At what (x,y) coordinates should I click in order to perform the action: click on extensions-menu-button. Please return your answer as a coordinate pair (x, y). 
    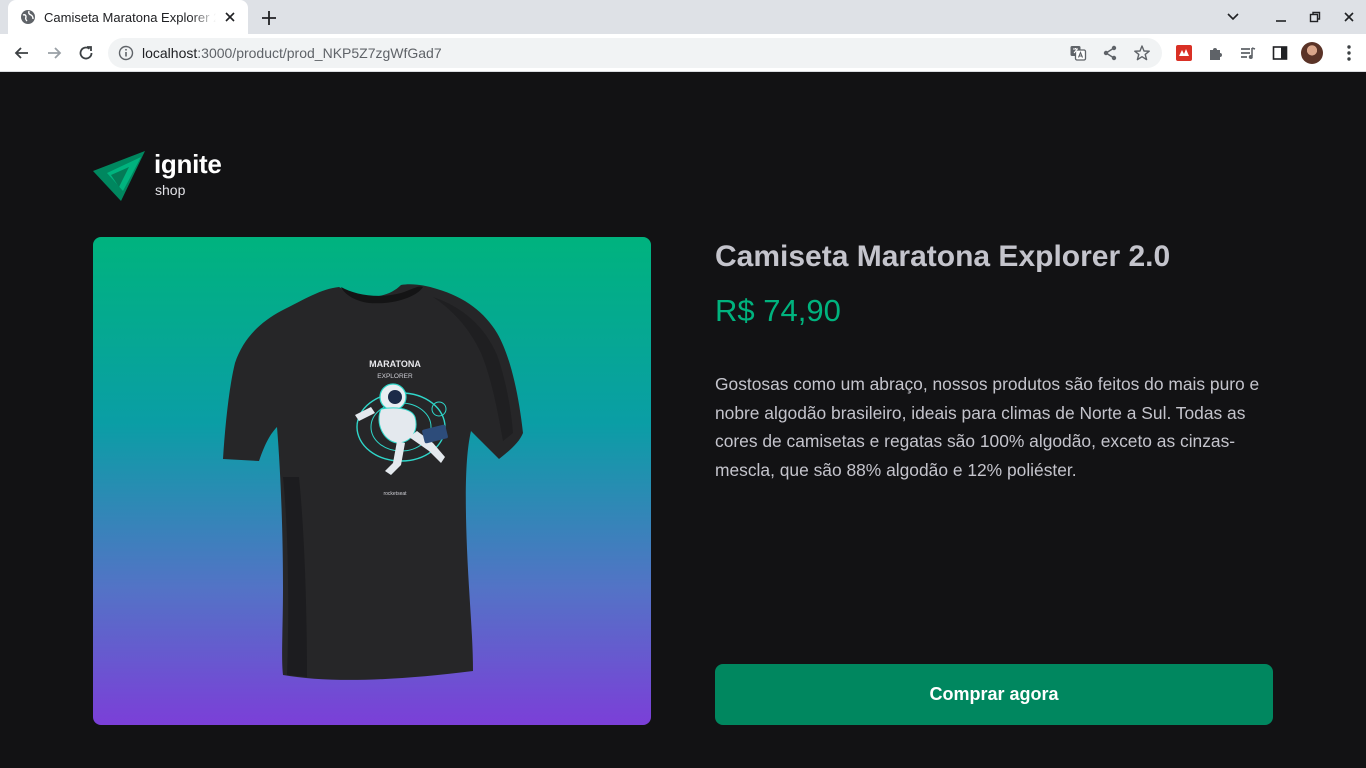
    Looking at the image, I should click on (1216, 53).